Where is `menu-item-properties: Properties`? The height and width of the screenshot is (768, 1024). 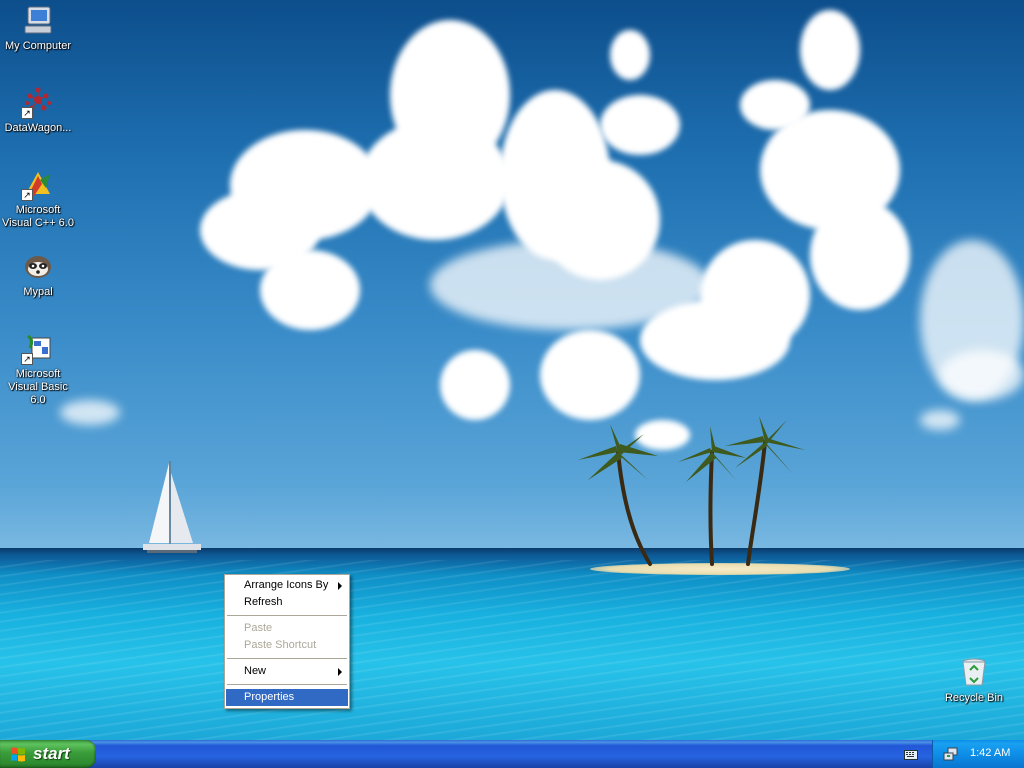
menu-item-properties: Properties is located at coordinates (287, 697).